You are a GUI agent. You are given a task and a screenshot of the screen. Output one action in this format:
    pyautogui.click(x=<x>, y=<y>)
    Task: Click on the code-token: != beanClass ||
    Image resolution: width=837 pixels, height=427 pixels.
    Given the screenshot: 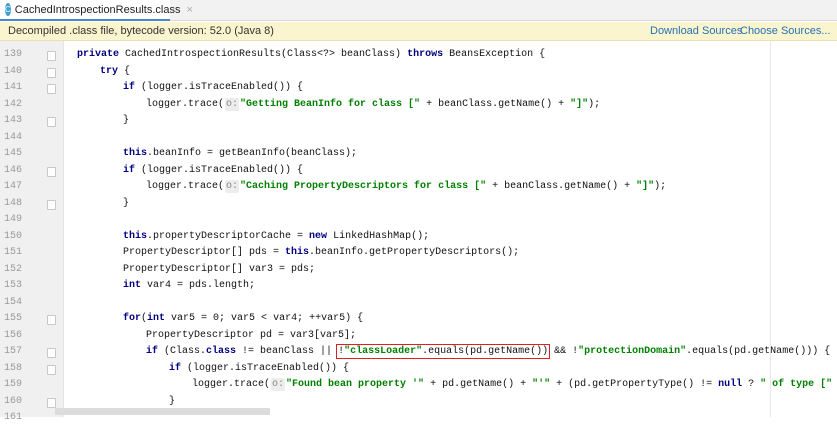 What is the action you would take?
    pyautogui.click(x=290, y=351)
    